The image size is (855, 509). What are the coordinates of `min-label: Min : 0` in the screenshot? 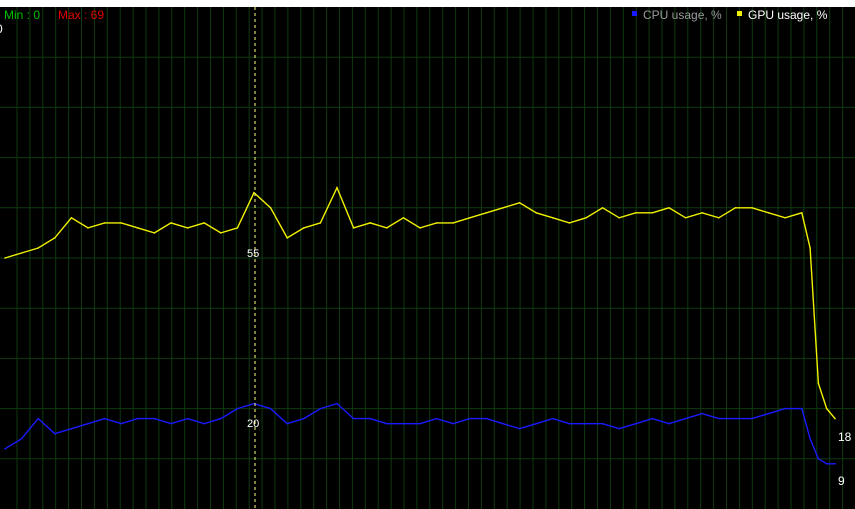 It's located at (22, 15).